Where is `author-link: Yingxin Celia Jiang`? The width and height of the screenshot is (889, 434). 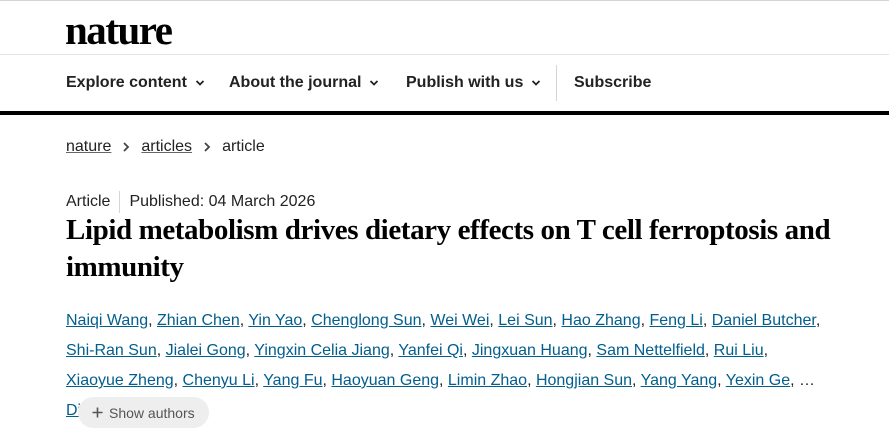
author-link: Yingxin Celia Jiang is located at coordinates (321, 350).